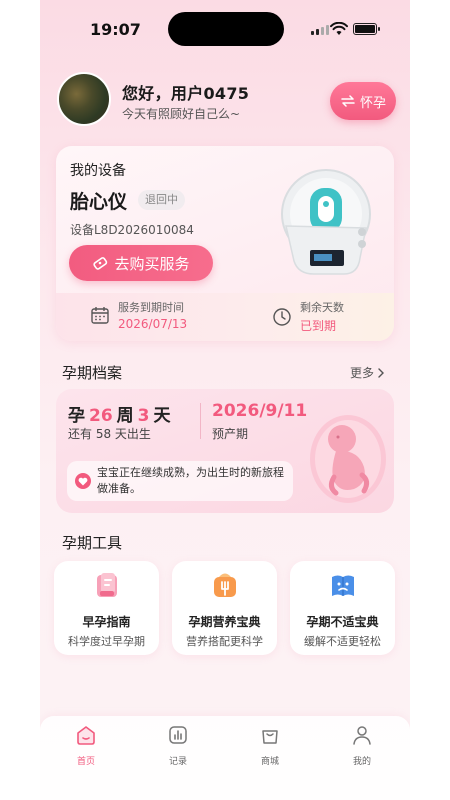  I want to click on fetus-illustration, so click(348, 459).